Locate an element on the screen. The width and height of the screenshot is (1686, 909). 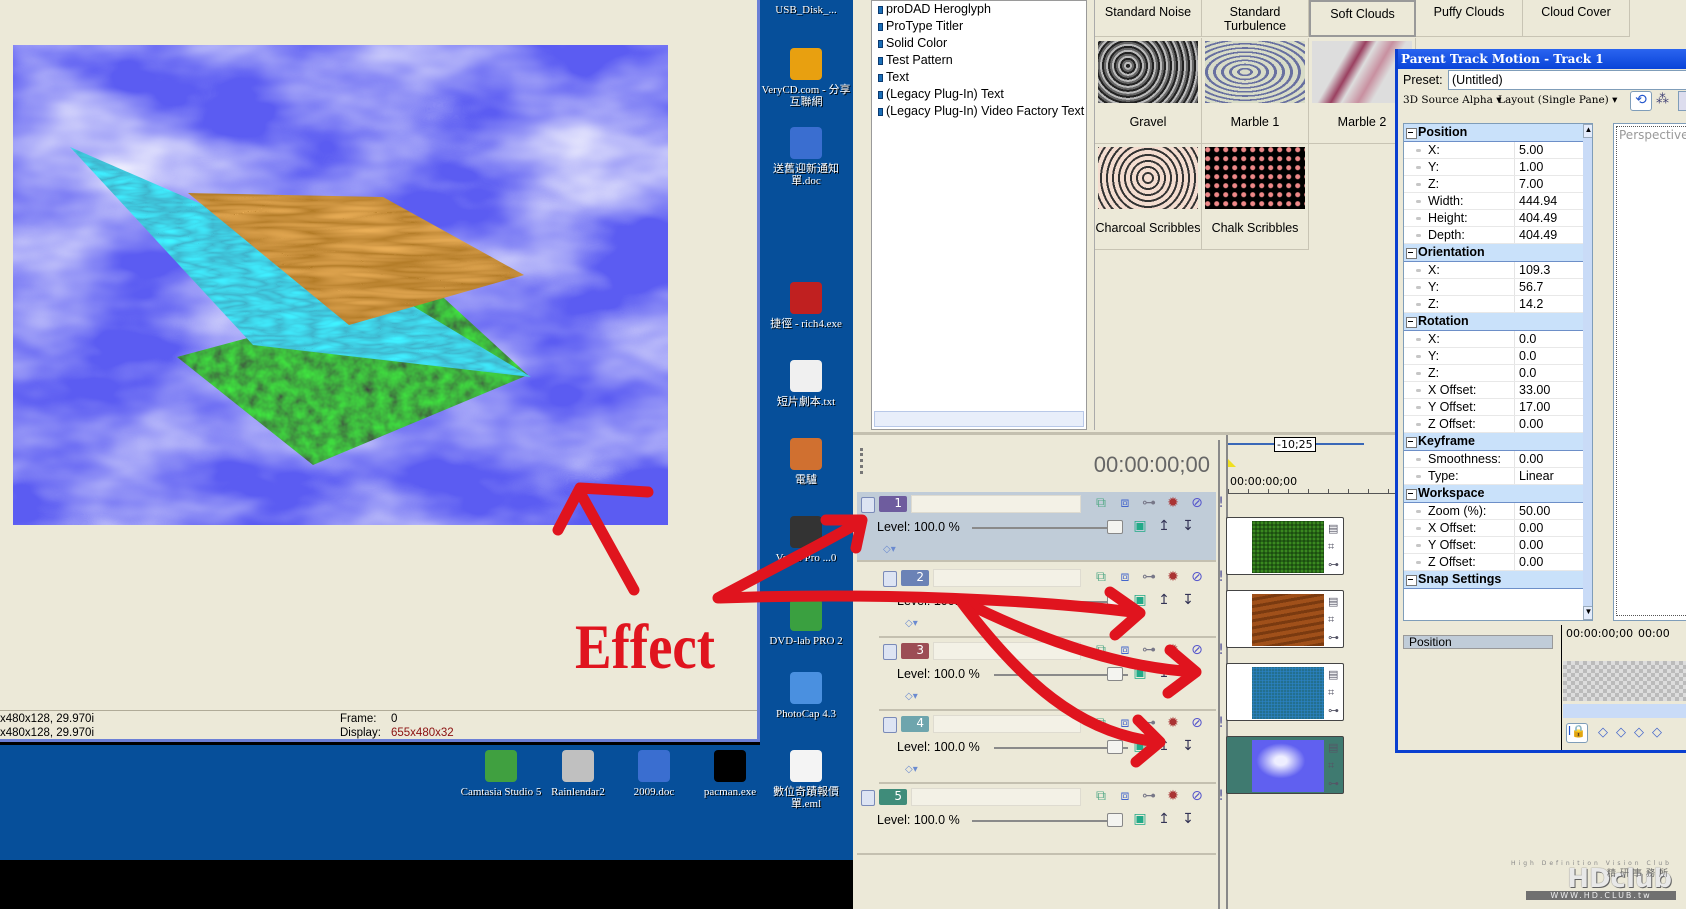
red-annotation-layer: Effect is located at coordinates (877, 625).